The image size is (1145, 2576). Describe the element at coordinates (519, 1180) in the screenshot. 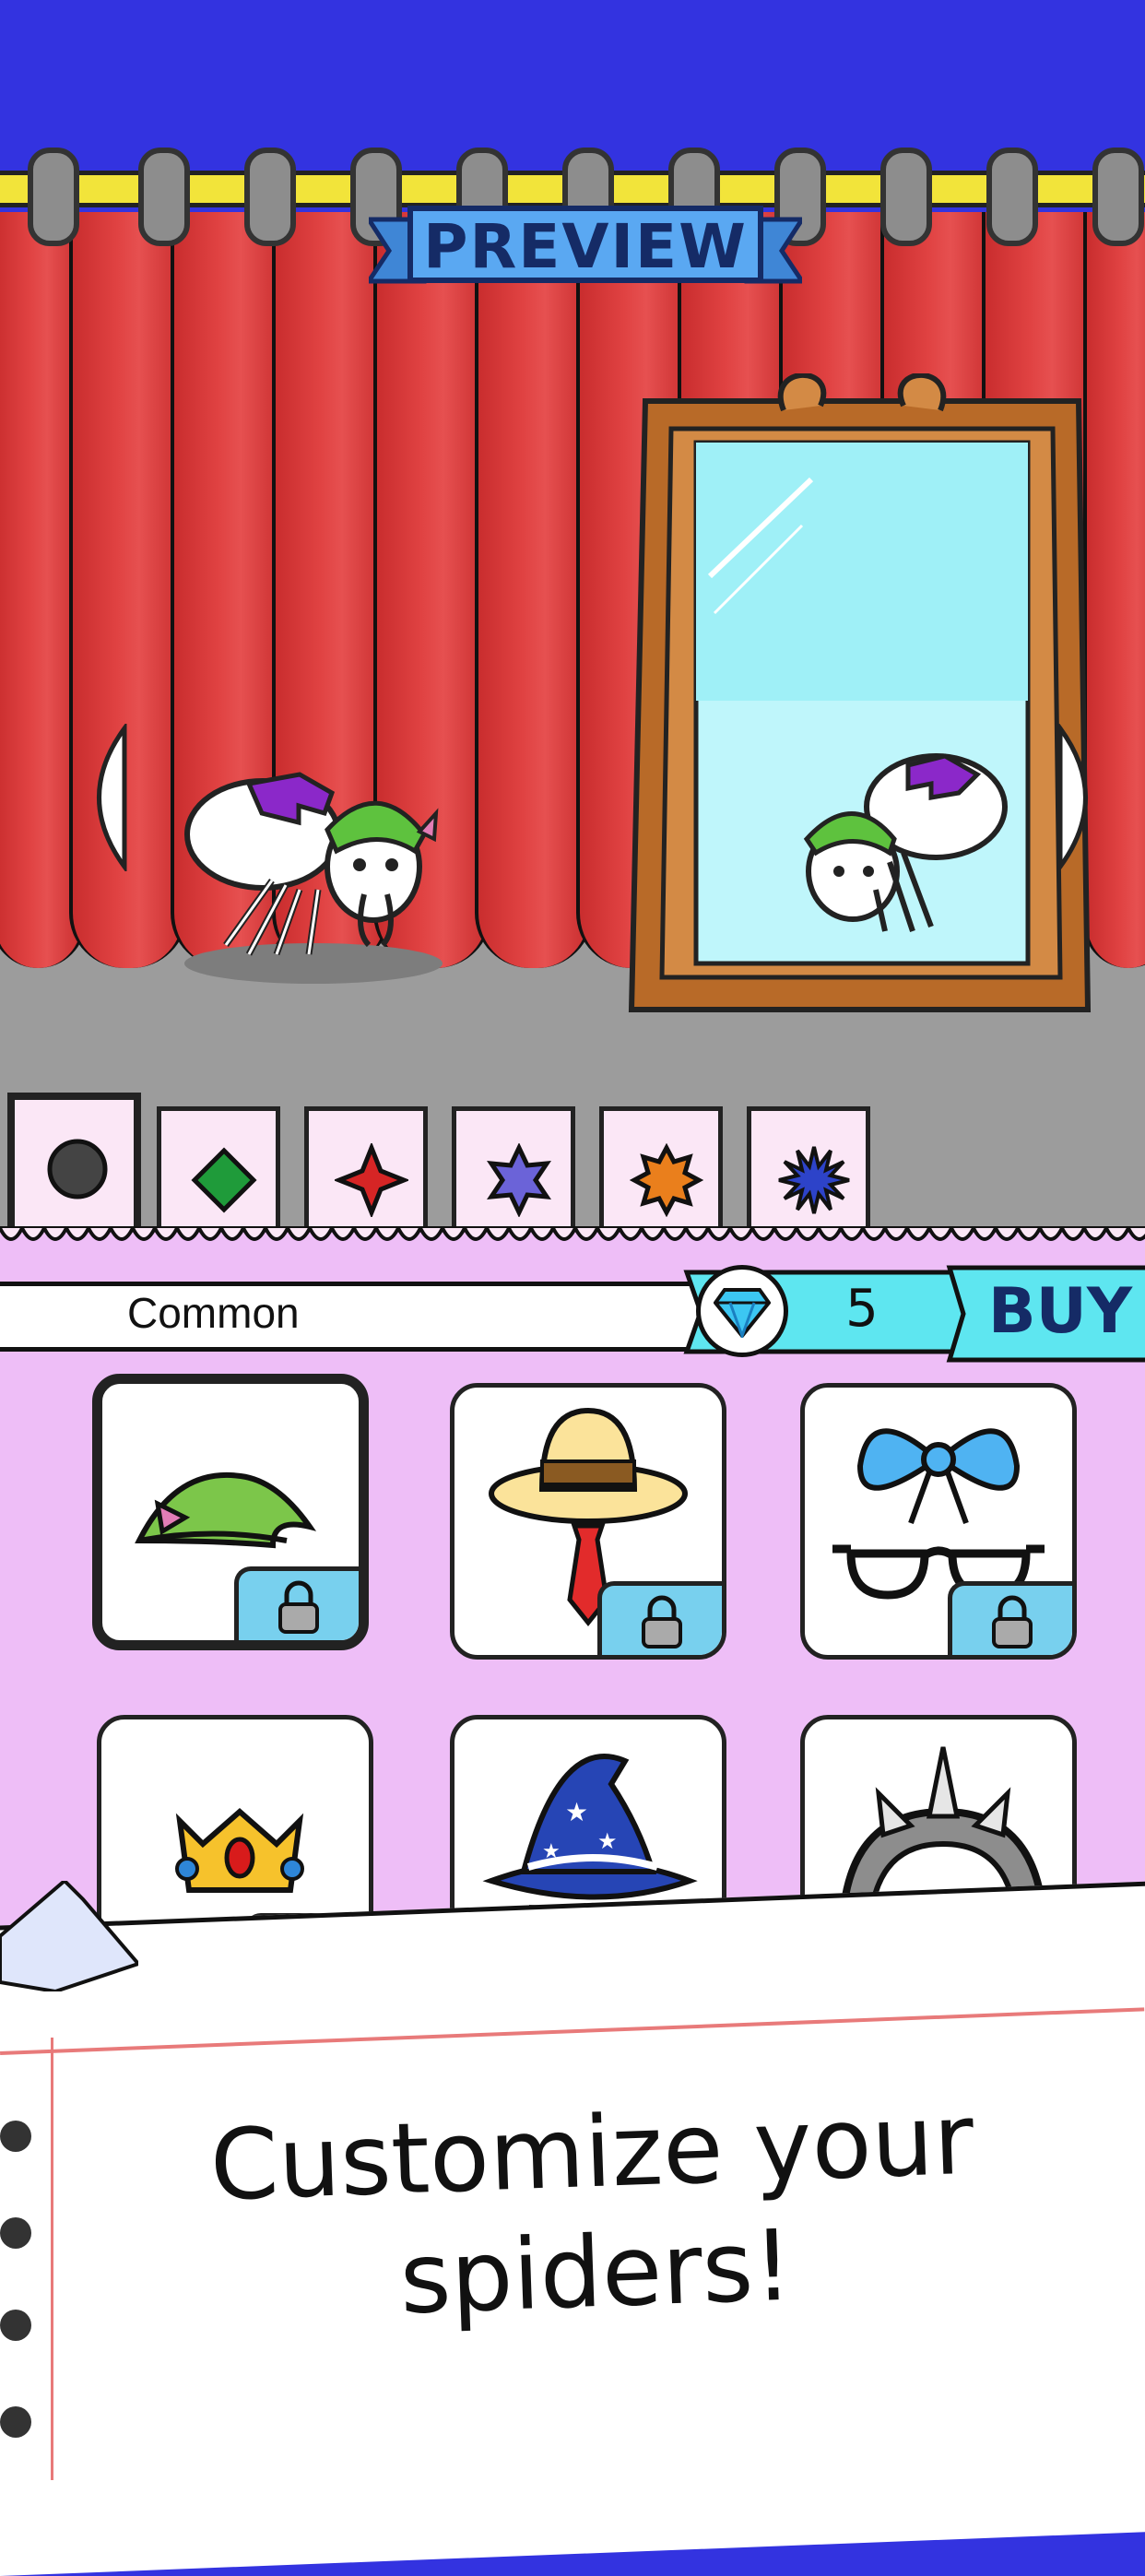

I see `six-point-star-icon` at that location.